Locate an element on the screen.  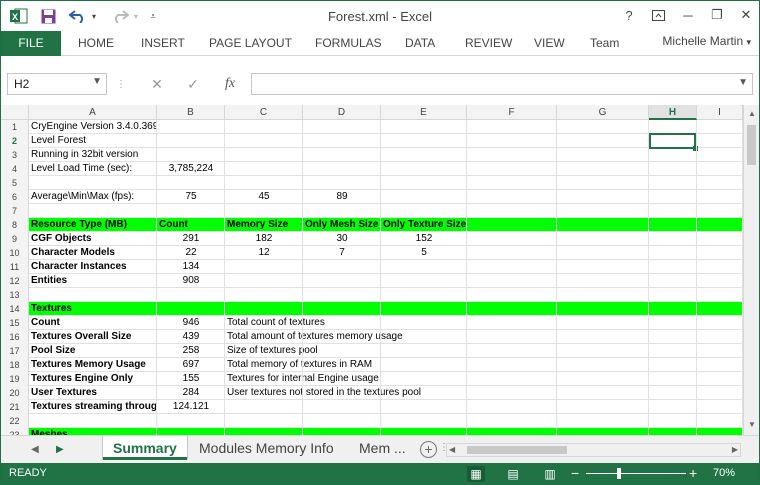
cell-d10: 7 is located at coordinates (342, 253).